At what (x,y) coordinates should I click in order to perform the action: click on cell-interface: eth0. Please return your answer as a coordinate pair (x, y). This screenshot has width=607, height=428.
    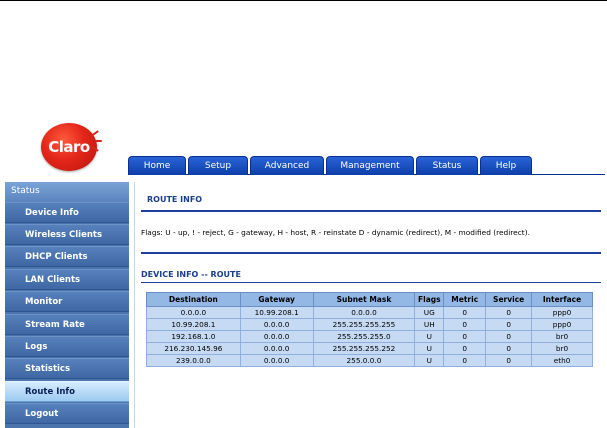
    Looking at the image, I should click on (562, 360).